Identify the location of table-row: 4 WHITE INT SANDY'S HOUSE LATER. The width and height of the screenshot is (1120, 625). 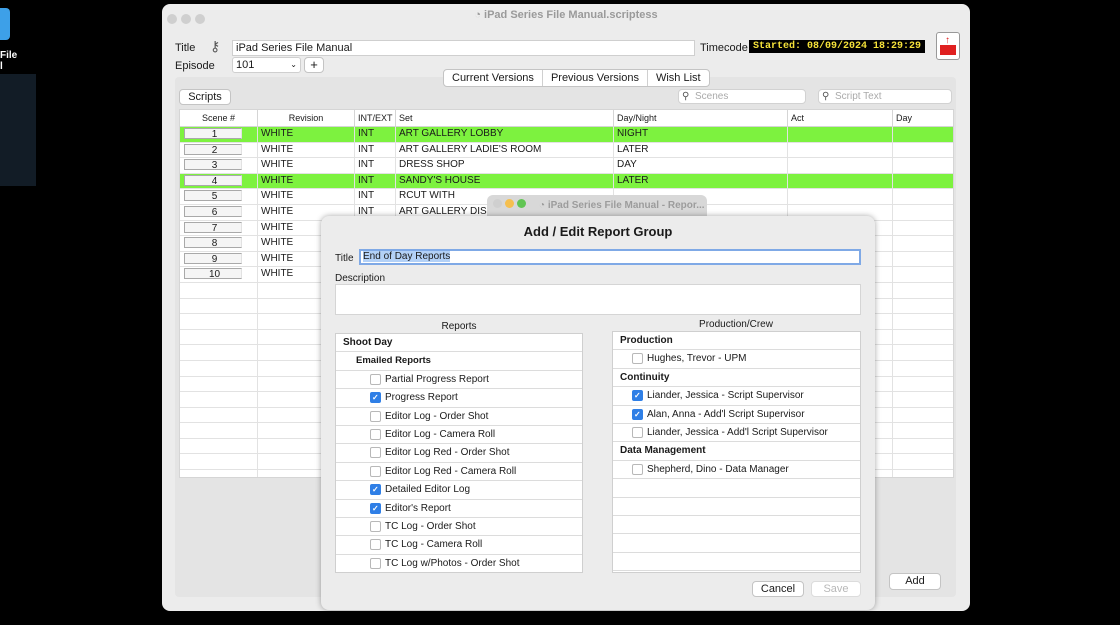
(566, 181).